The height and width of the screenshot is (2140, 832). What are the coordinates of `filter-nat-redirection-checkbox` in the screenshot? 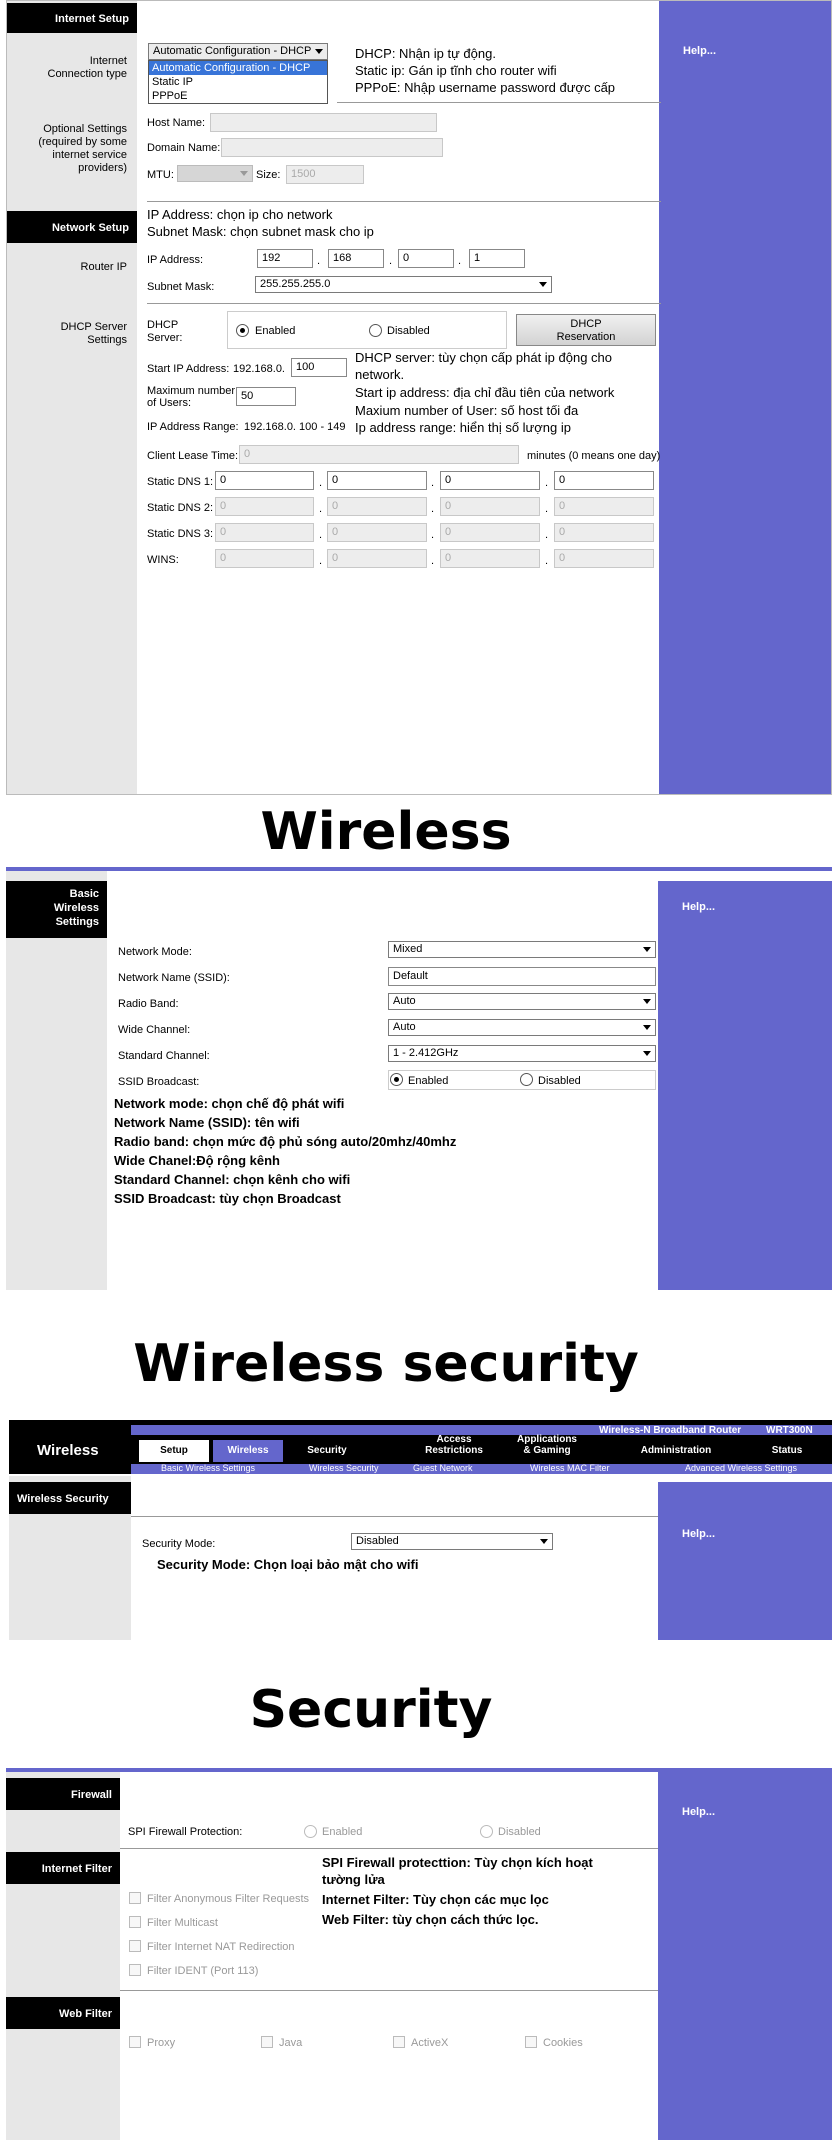 It's located at (135, 1946).